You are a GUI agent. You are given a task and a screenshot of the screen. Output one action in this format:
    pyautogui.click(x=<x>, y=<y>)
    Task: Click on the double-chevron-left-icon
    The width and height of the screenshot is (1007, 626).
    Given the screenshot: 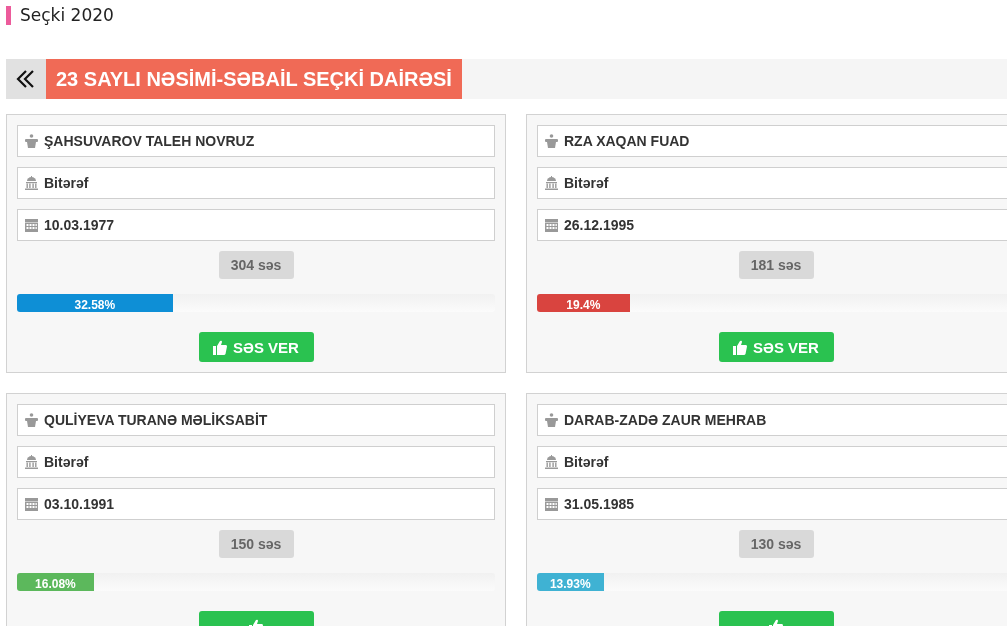 What is the action you would take?
    pyautogui.click(x=26, y=79)
    